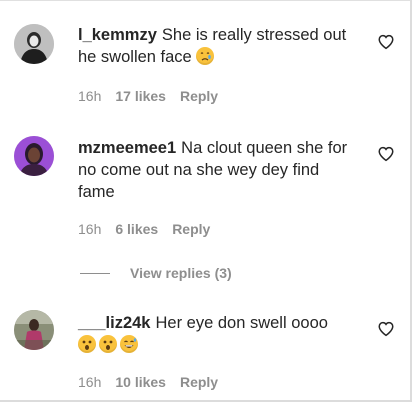 The width and height of the screenshot is (412, 402). What do you see at coordinates (205, 56) in the screenshot?
I see `sad-tear-emoji-icon` at bounding box center [205, 56].